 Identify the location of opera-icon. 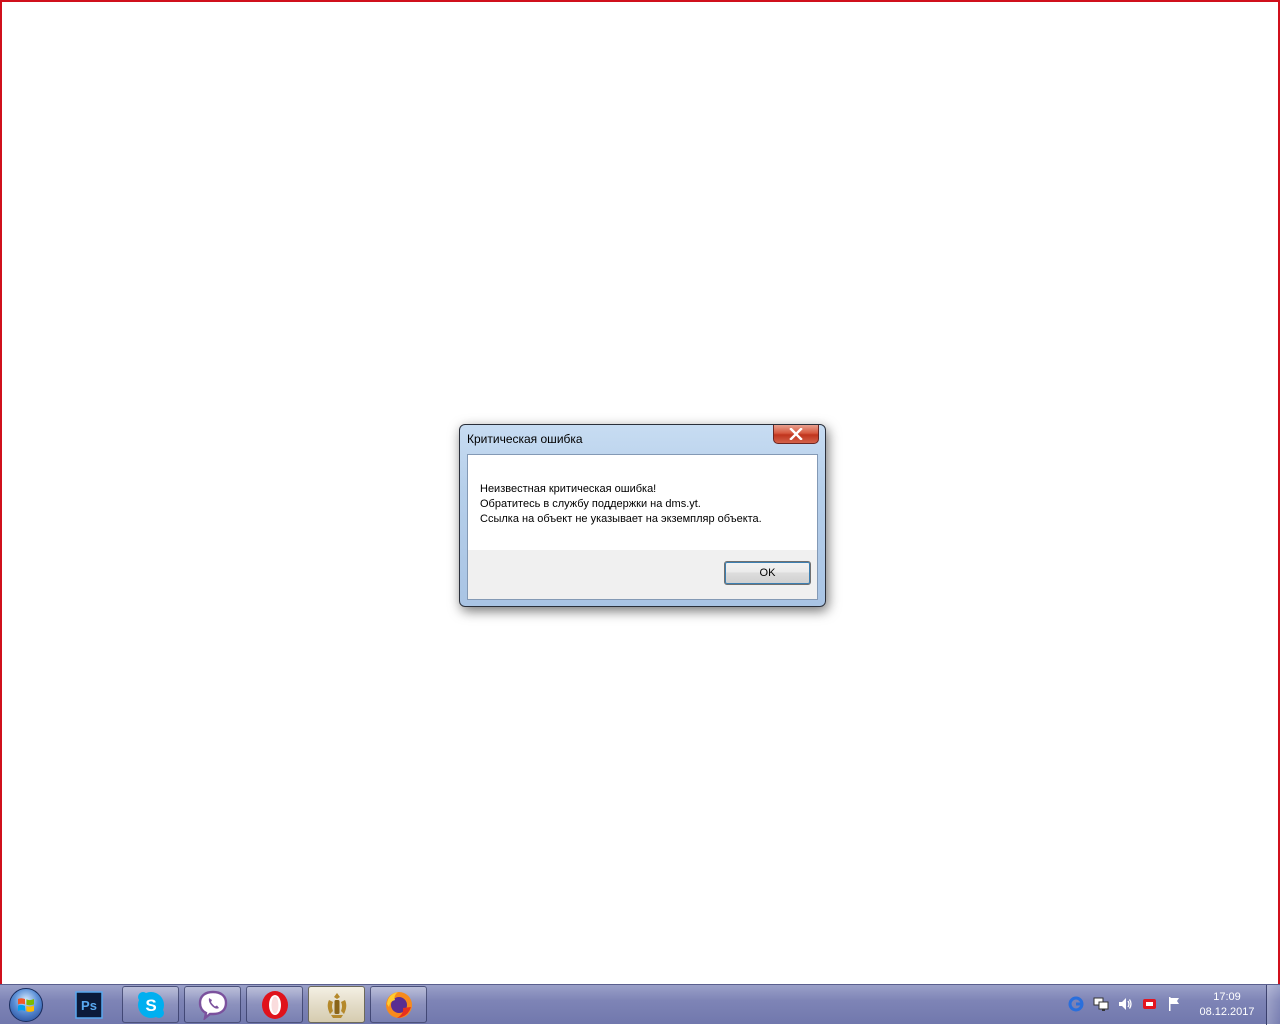
(274, 1004).